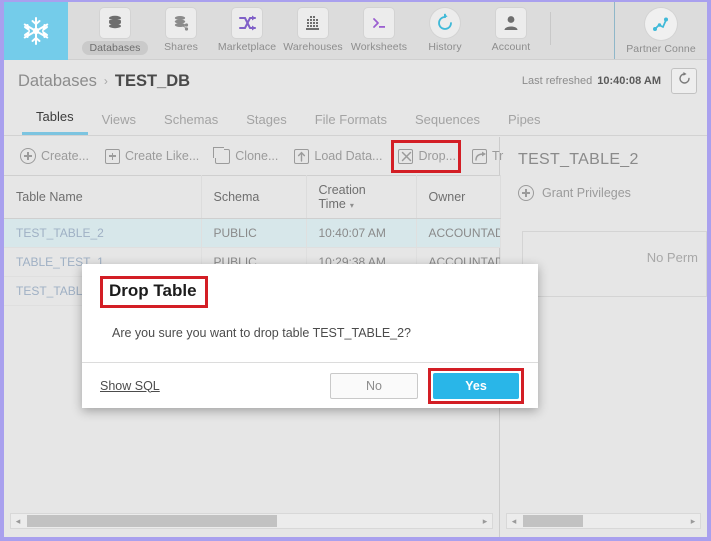  Describe the element at coordinates (458, 197) in the screenshot. I see `column-header-owner: Owner` at that location.